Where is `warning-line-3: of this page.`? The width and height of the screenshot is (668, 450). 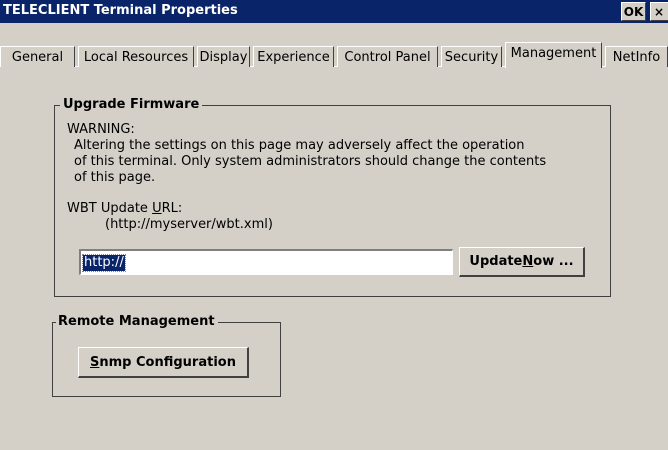 warning-line-3: of this page. is located at coordinates (115, 177).